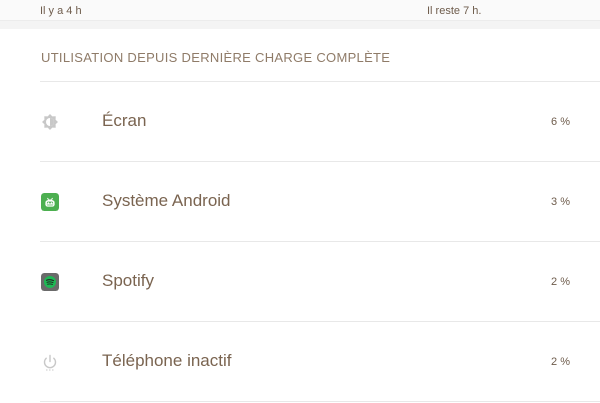  Describe the element at coordinates (300, 10) in the screenshot. I see `battery-graph-footer: Il y a 4 h Il reste 7 h.` at that location.